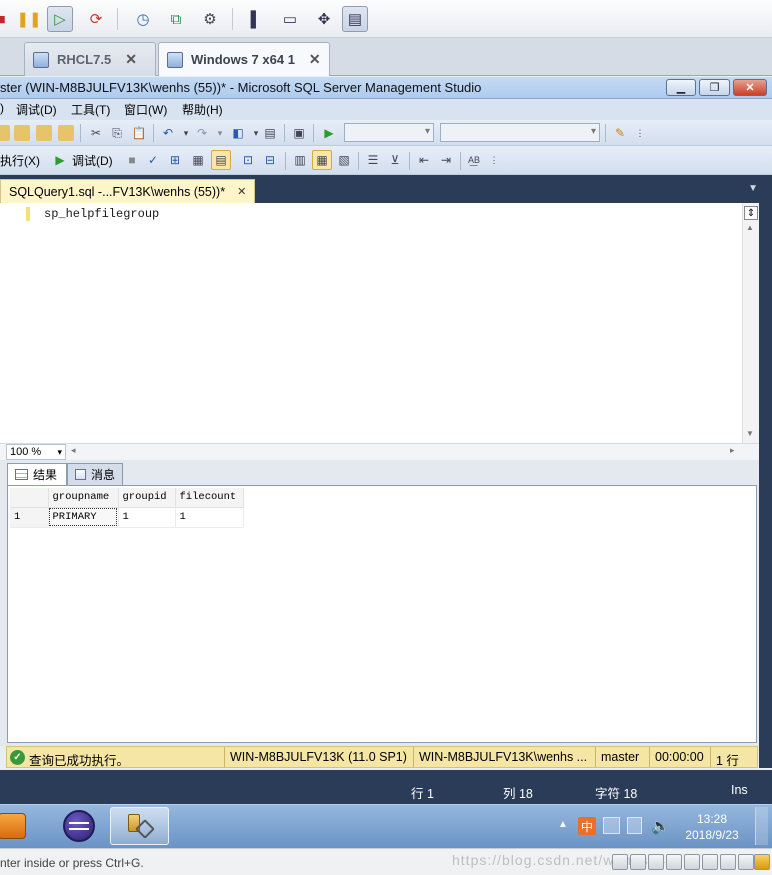 This screenshot has height=875, width=772. What do you see at coordinates (355, 19) in the screenshot?
I see `unity-icon: ▤` at bounding box center [355, 19].